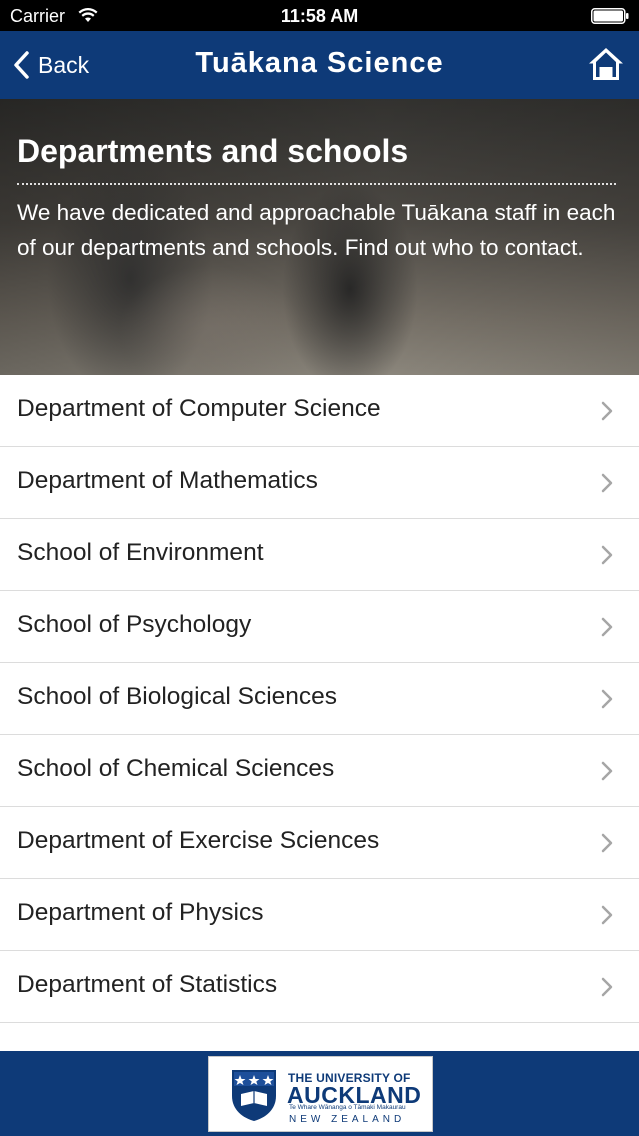  Describe the element at coordinates (316, 184) in the screenshot. I see `hero-divider` at that location.